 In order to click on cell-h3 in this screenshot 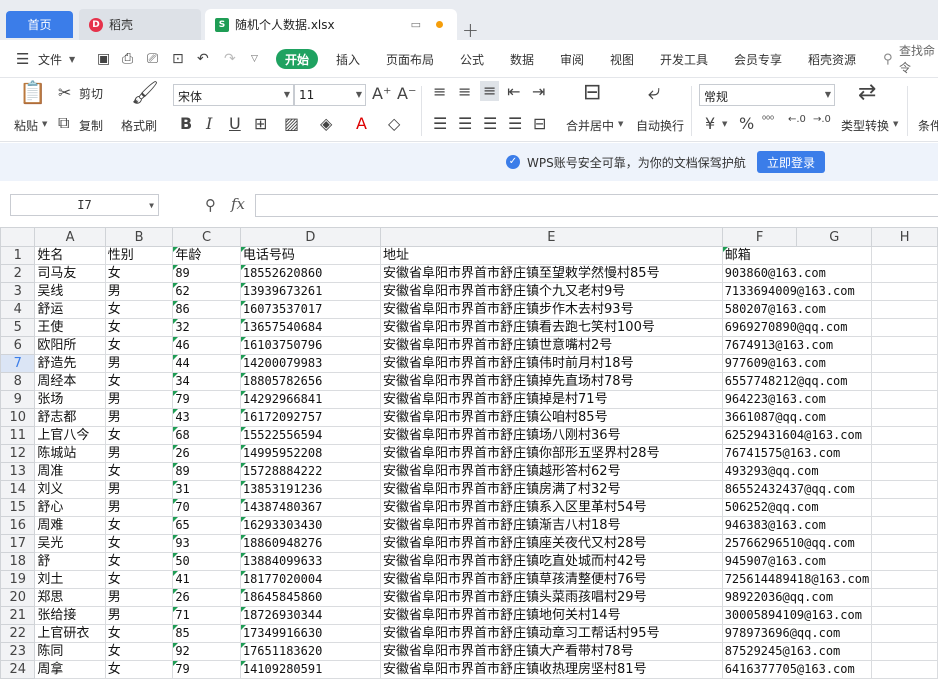, I will do `click(904, 291)`.